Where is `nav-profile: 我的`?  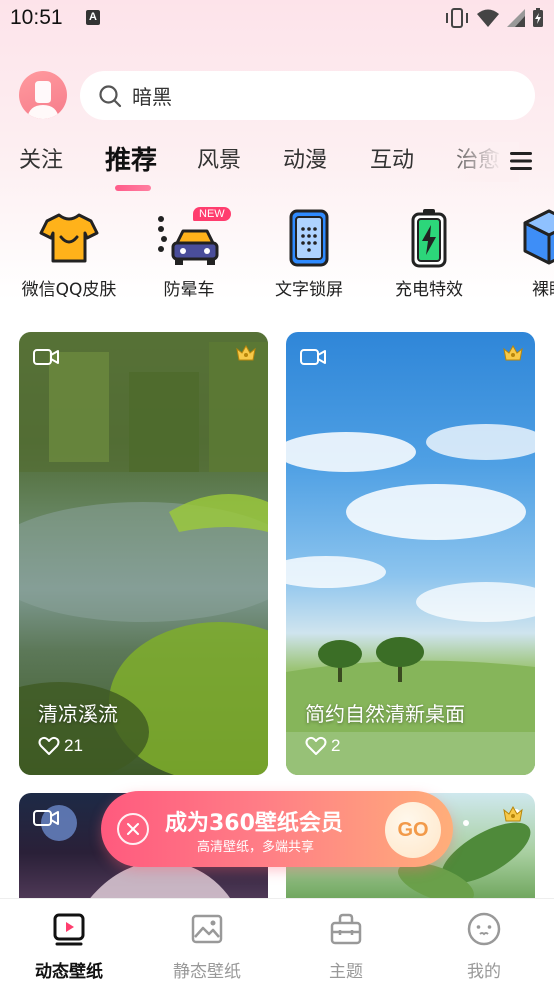
nav-profile: 我的 is located at coordinates (484, 946).